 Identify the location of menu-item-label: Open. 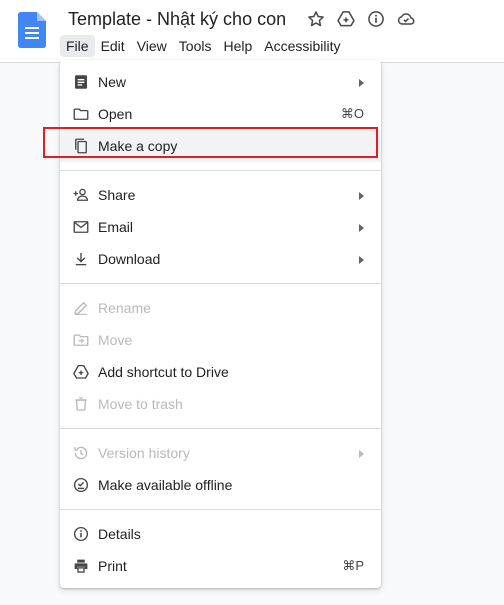
(115, 114).